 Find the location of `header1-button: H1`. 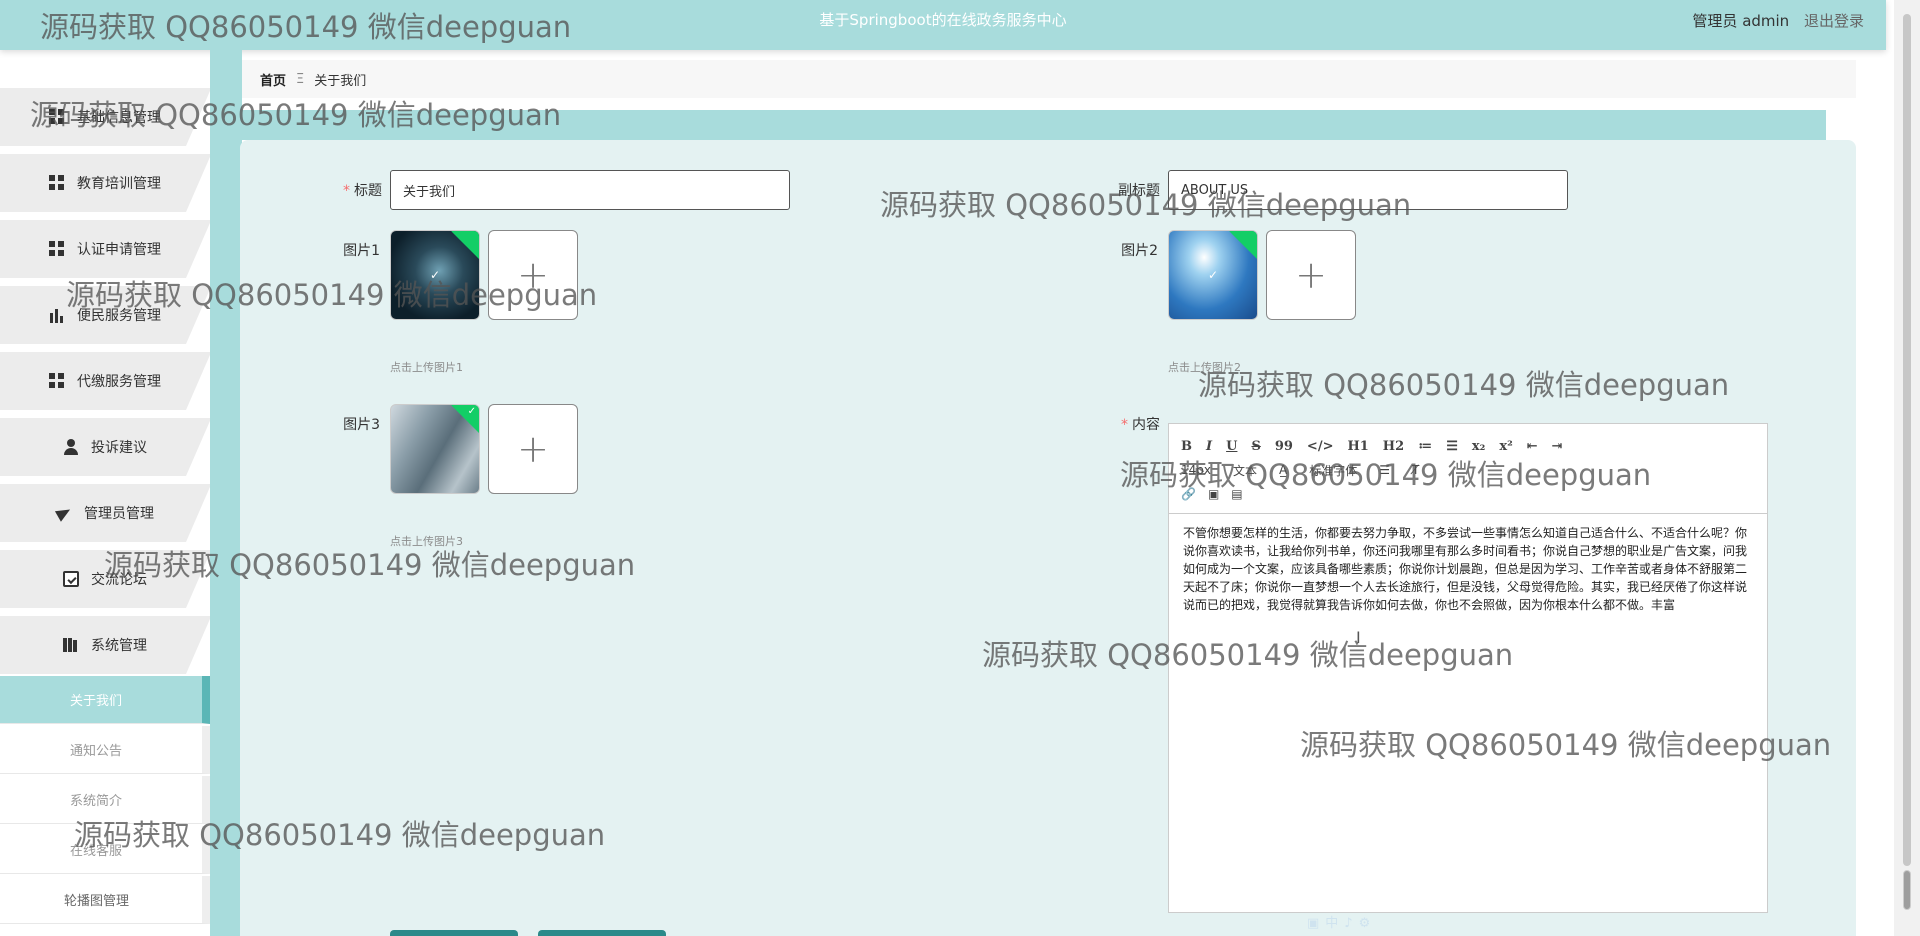

header1-button: H1 is located at coordinates (1357, 446).